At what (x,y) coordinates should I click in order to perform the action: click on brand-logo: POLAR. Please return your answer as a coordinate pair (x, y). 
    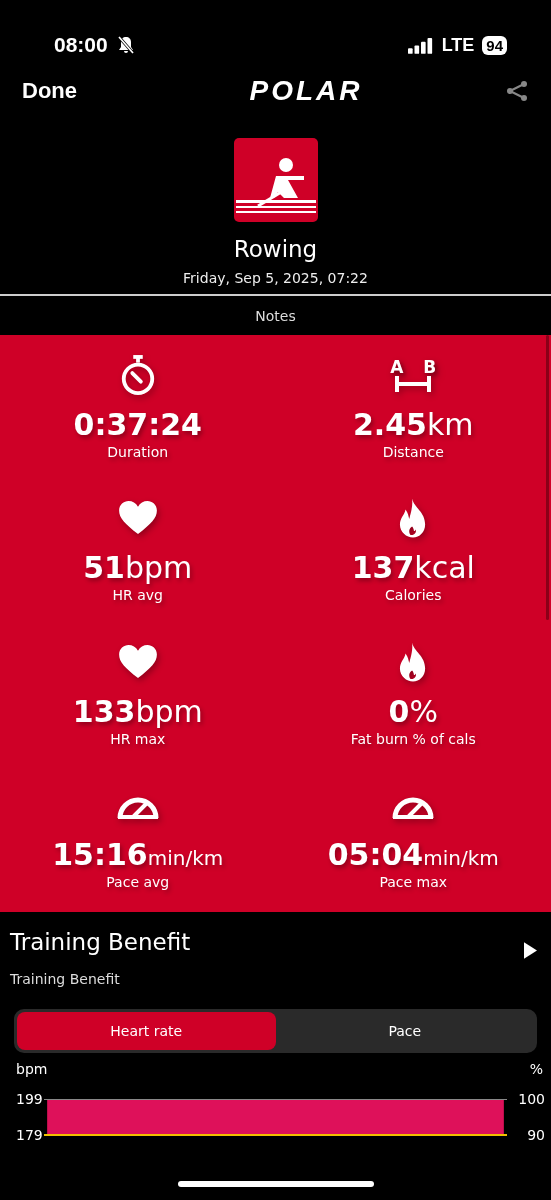
    Looking at the image, I should click on (306, 91).